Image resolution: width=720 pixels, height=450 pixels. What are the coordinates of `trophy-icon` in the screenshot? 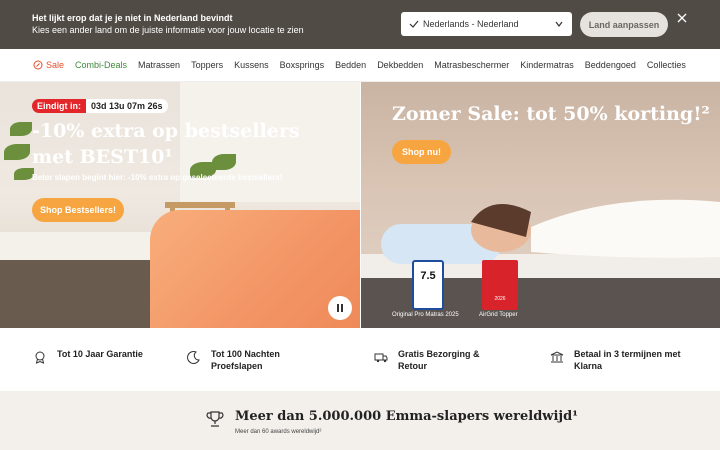 It's located at (215, 419).